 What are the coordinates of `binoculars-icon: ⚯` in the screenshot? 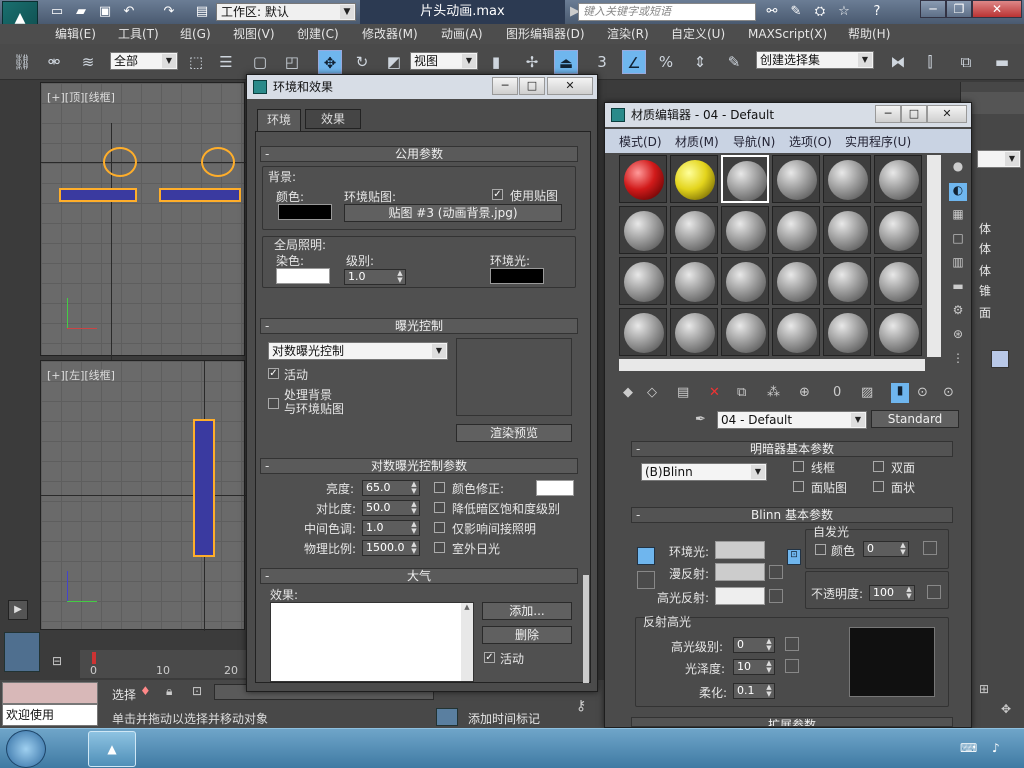 It's located at (772, 12).